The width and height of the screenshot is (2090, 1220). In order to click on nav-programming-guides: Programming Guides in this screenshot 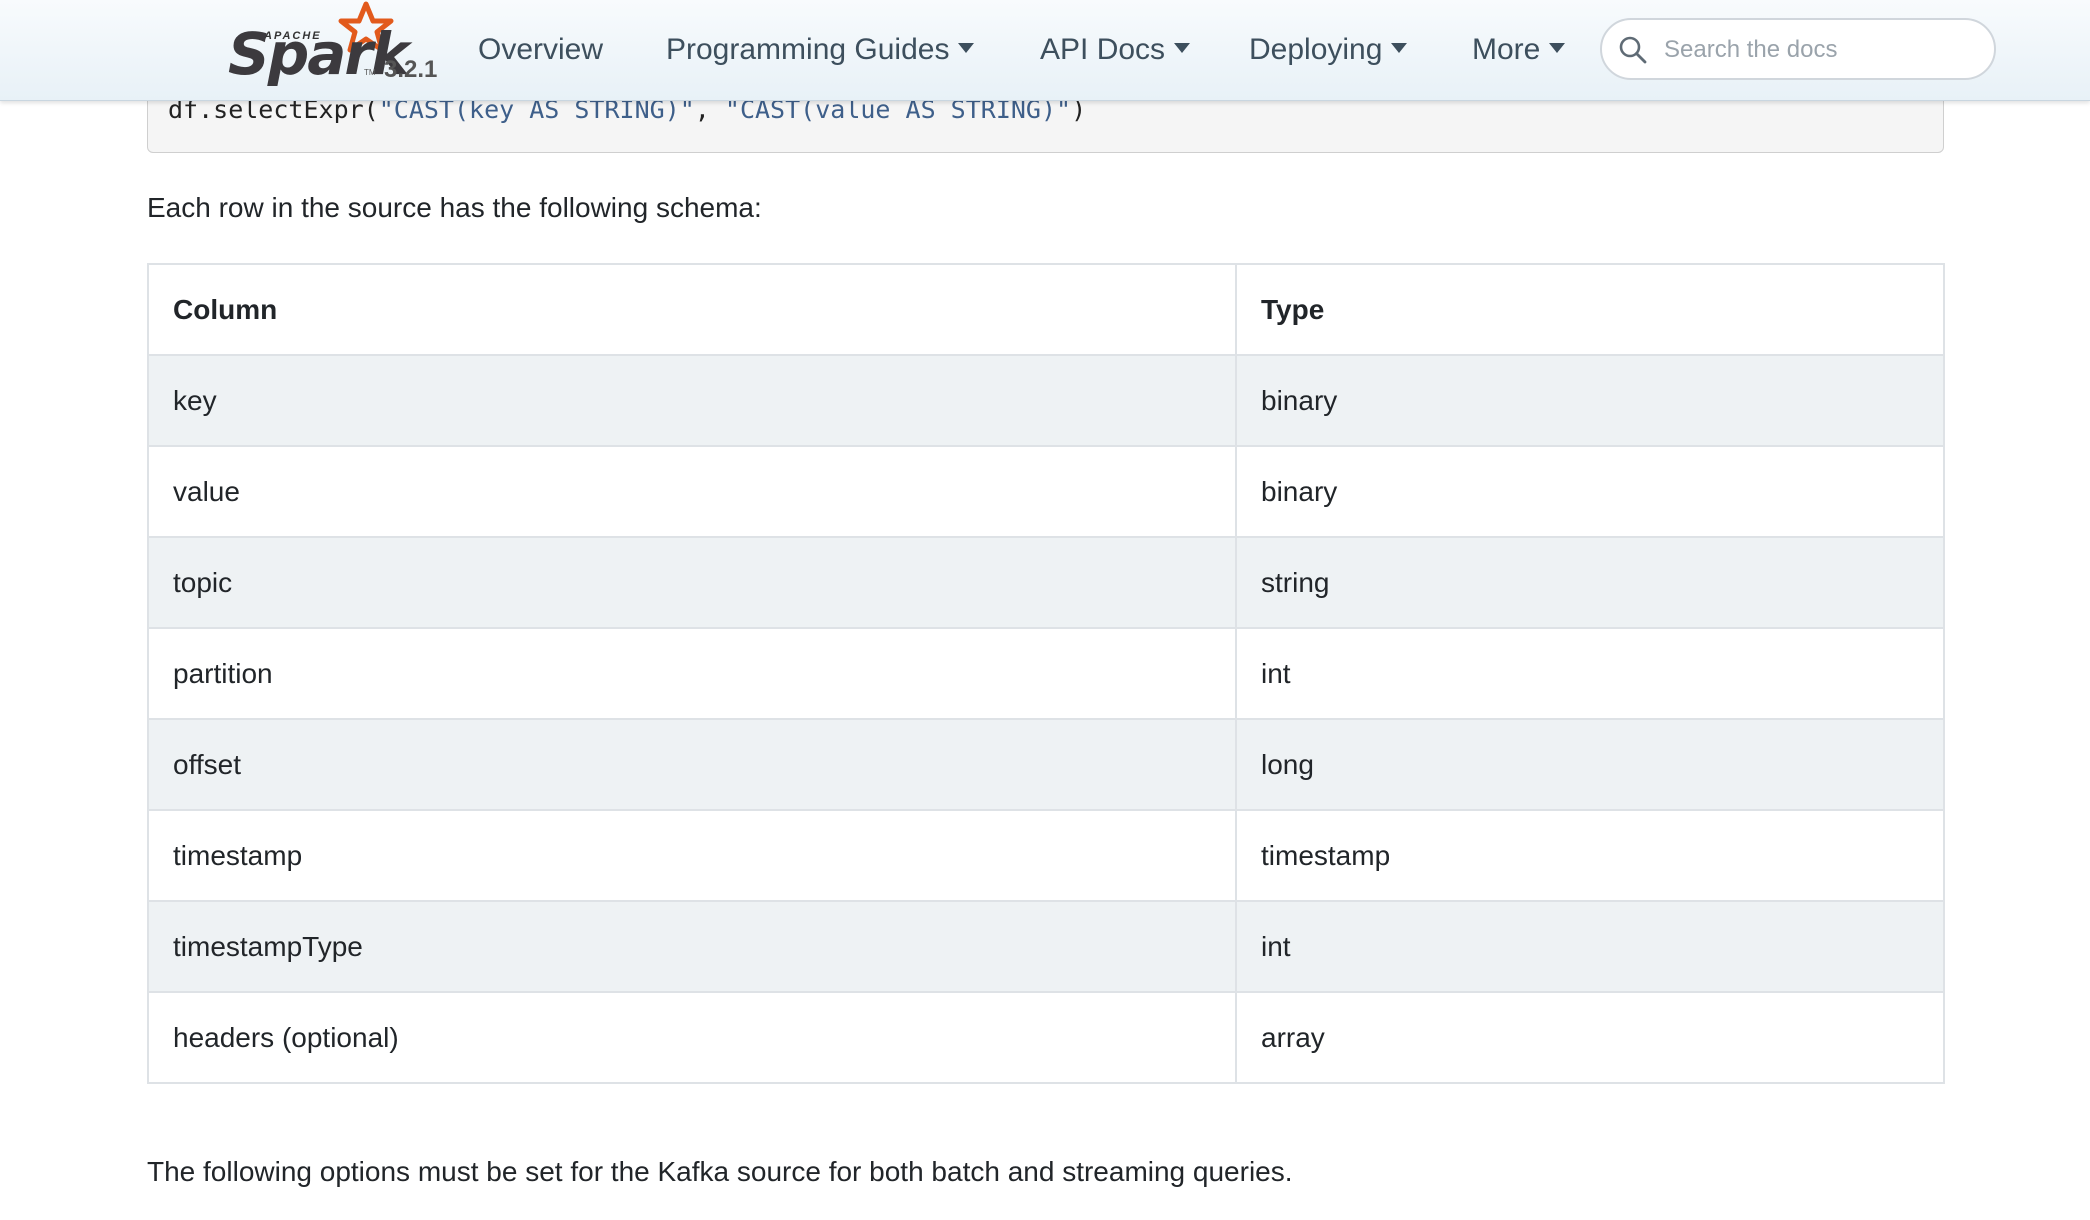, I will do `click(820, 50)`.